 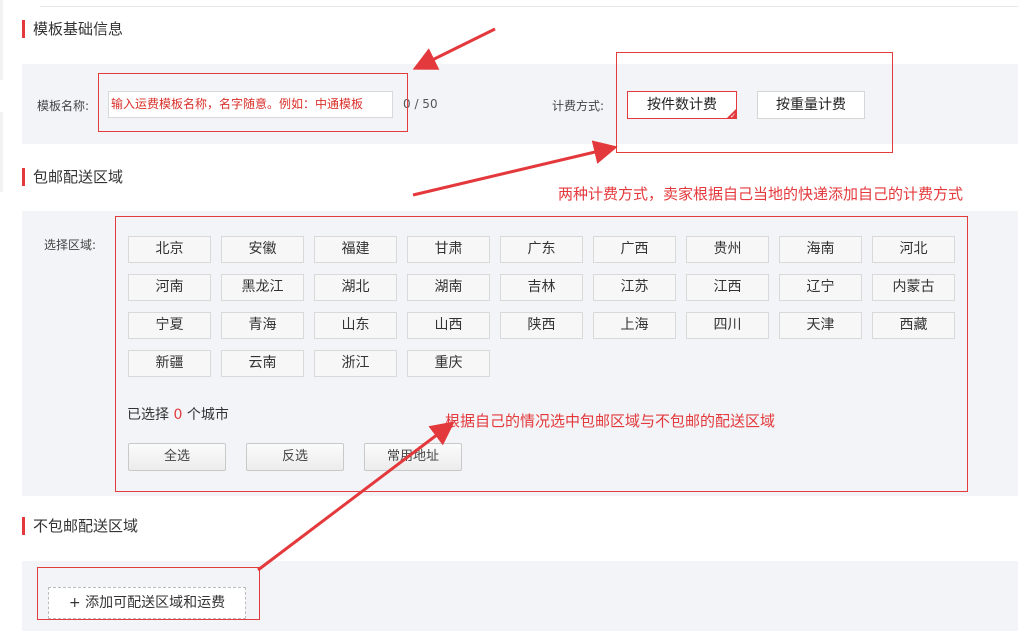 What do you see at coordinates (454, 48) in the screenshot?
I see `arrow-to-name-input` at bounding box center [454, 48].